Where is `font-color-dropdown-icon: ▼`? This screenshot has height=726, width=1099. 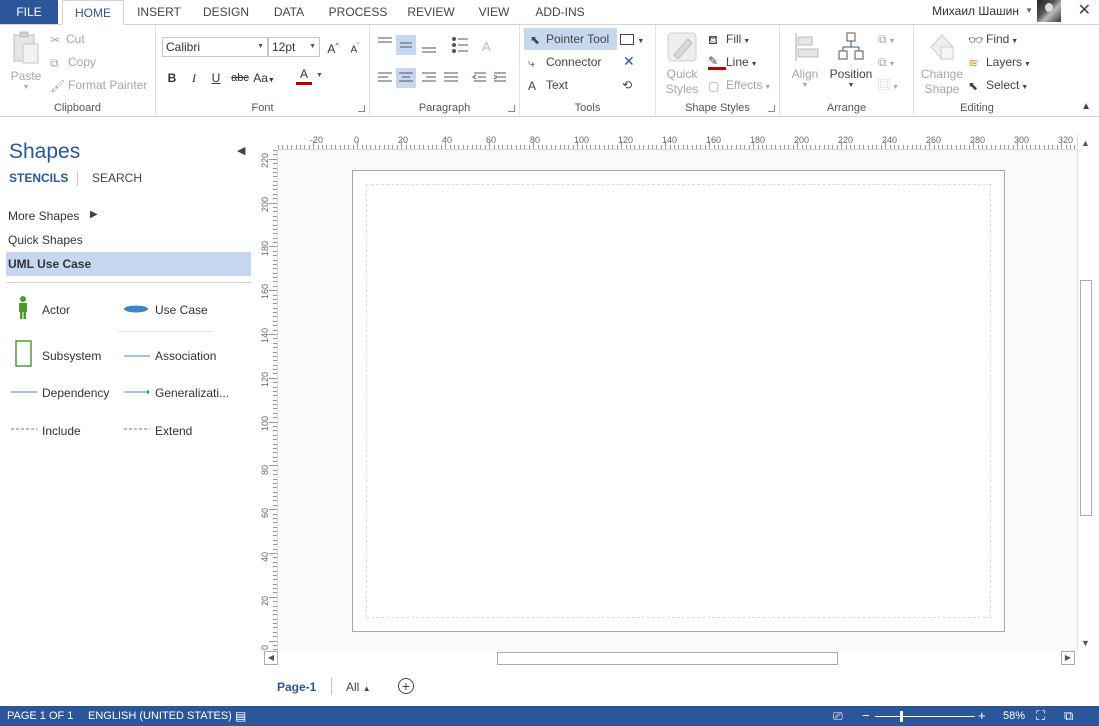 font-color-dropdown-icon: ▼ is located at coordinates (319, 75).